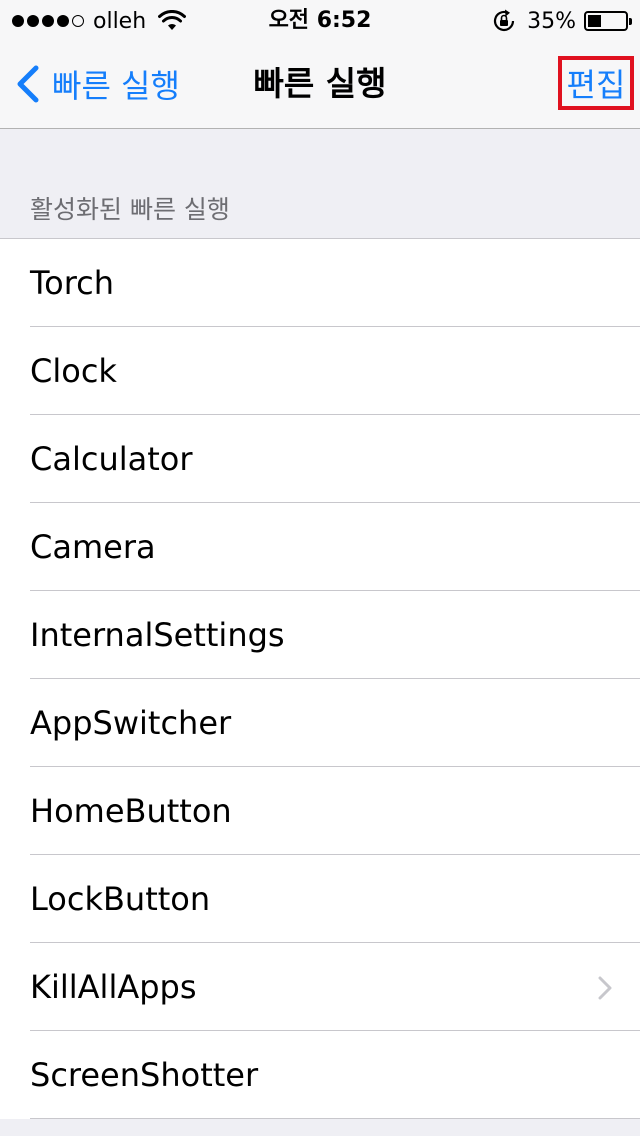 This screenshot has height=1136, width=640. What do you see at coordinates (72, 283) in the screenshot?
I see `list-item-label: Torch` at bounding box center [72, 283].